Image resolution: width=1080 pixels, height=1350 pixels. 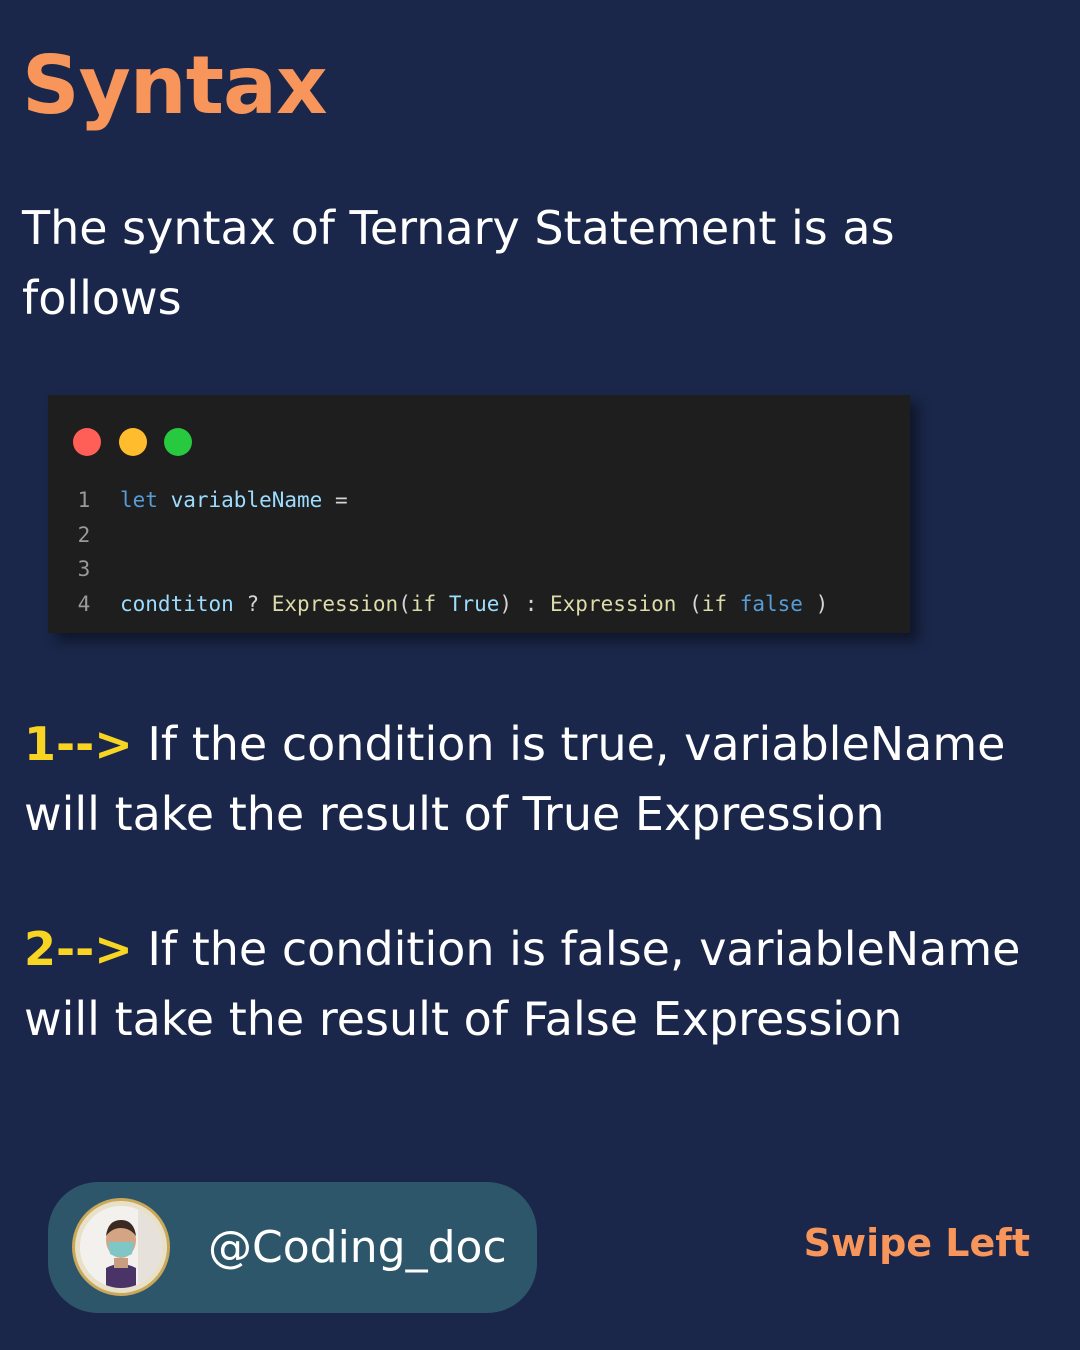 I want to click on code-expression-true: Expression, so click(x=335, y=604).